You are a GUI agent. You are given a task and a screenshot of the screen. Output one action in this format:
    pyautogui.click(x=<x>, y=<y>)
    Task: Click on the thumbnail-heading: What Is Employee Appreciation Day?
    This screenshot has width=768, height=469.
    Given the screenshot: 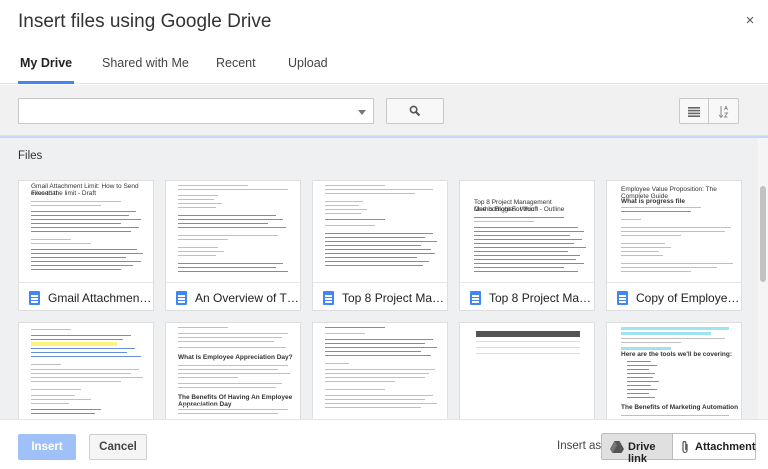 What is the action you would take?
    pyautogui.click(x=235, y=357)
    